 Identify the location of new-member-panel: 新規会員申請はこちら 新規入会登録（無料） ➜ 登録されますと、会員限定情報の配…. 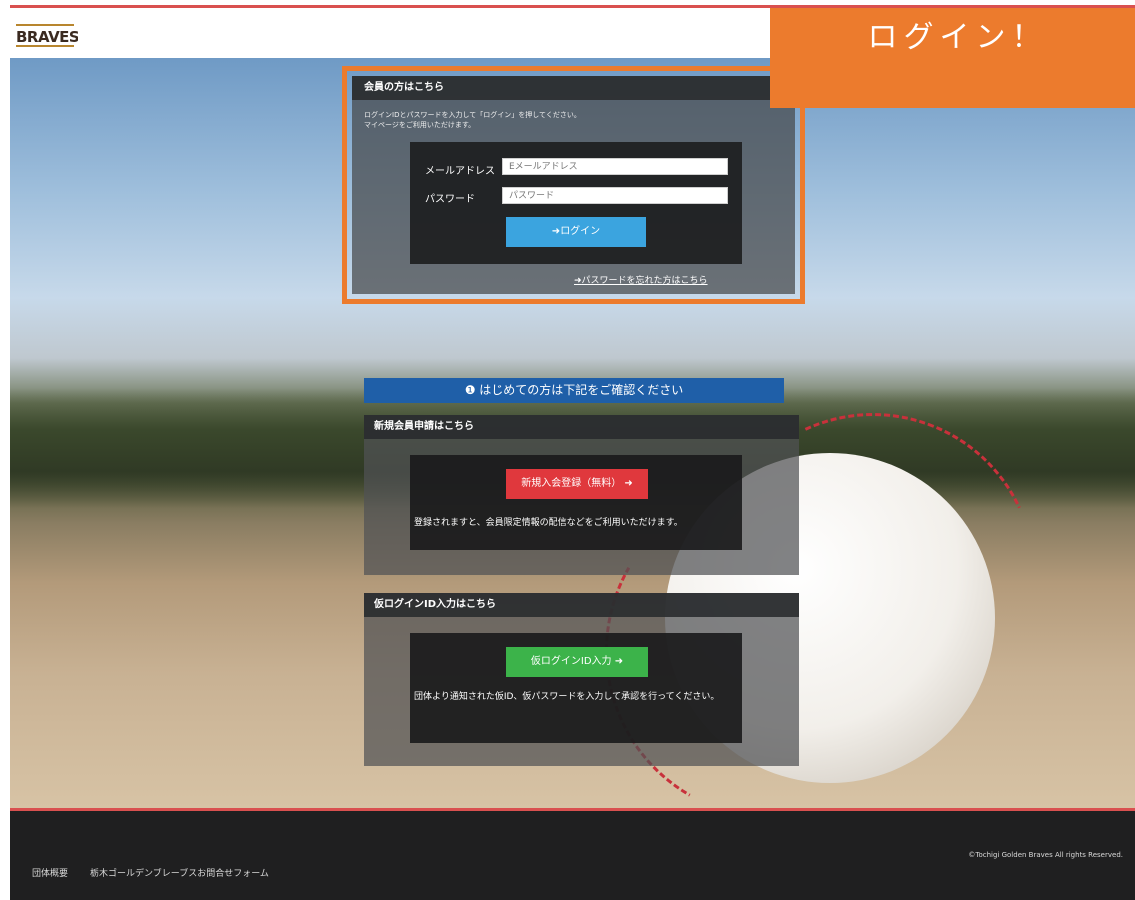
(581, 495).